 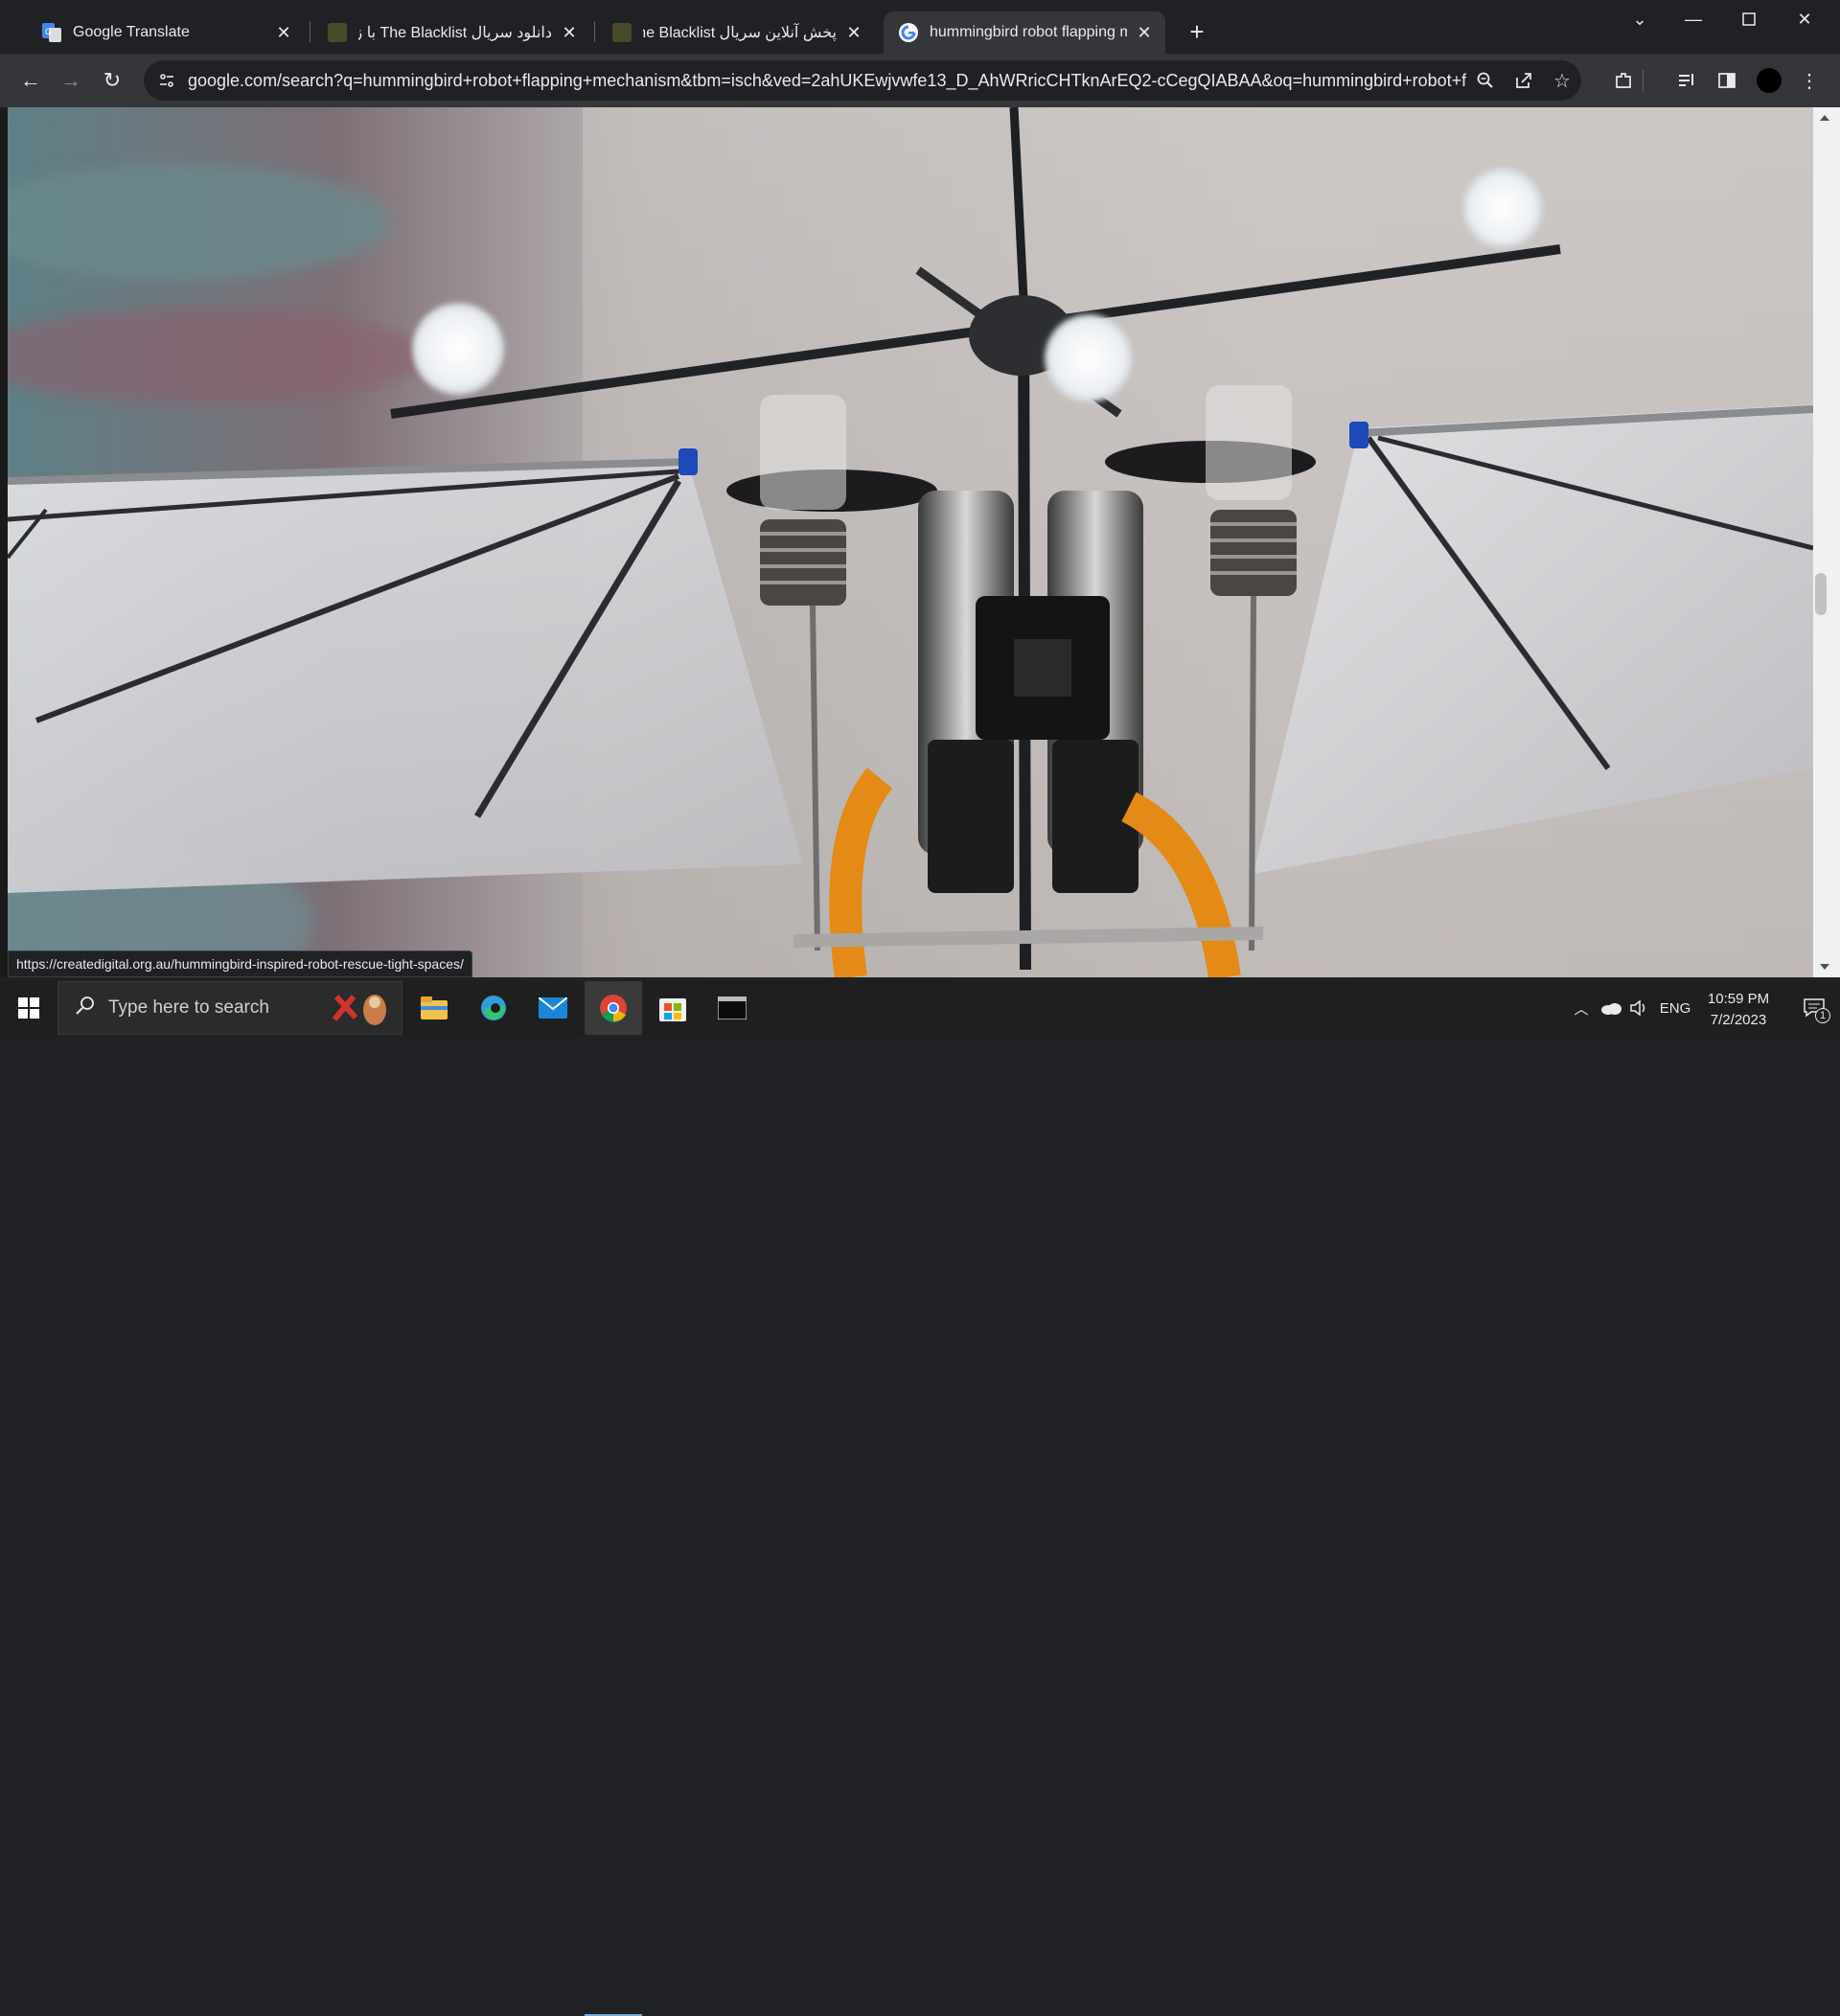 I want to click on taskbar-search-box: Type here to search, so click(x=230, y=1008).